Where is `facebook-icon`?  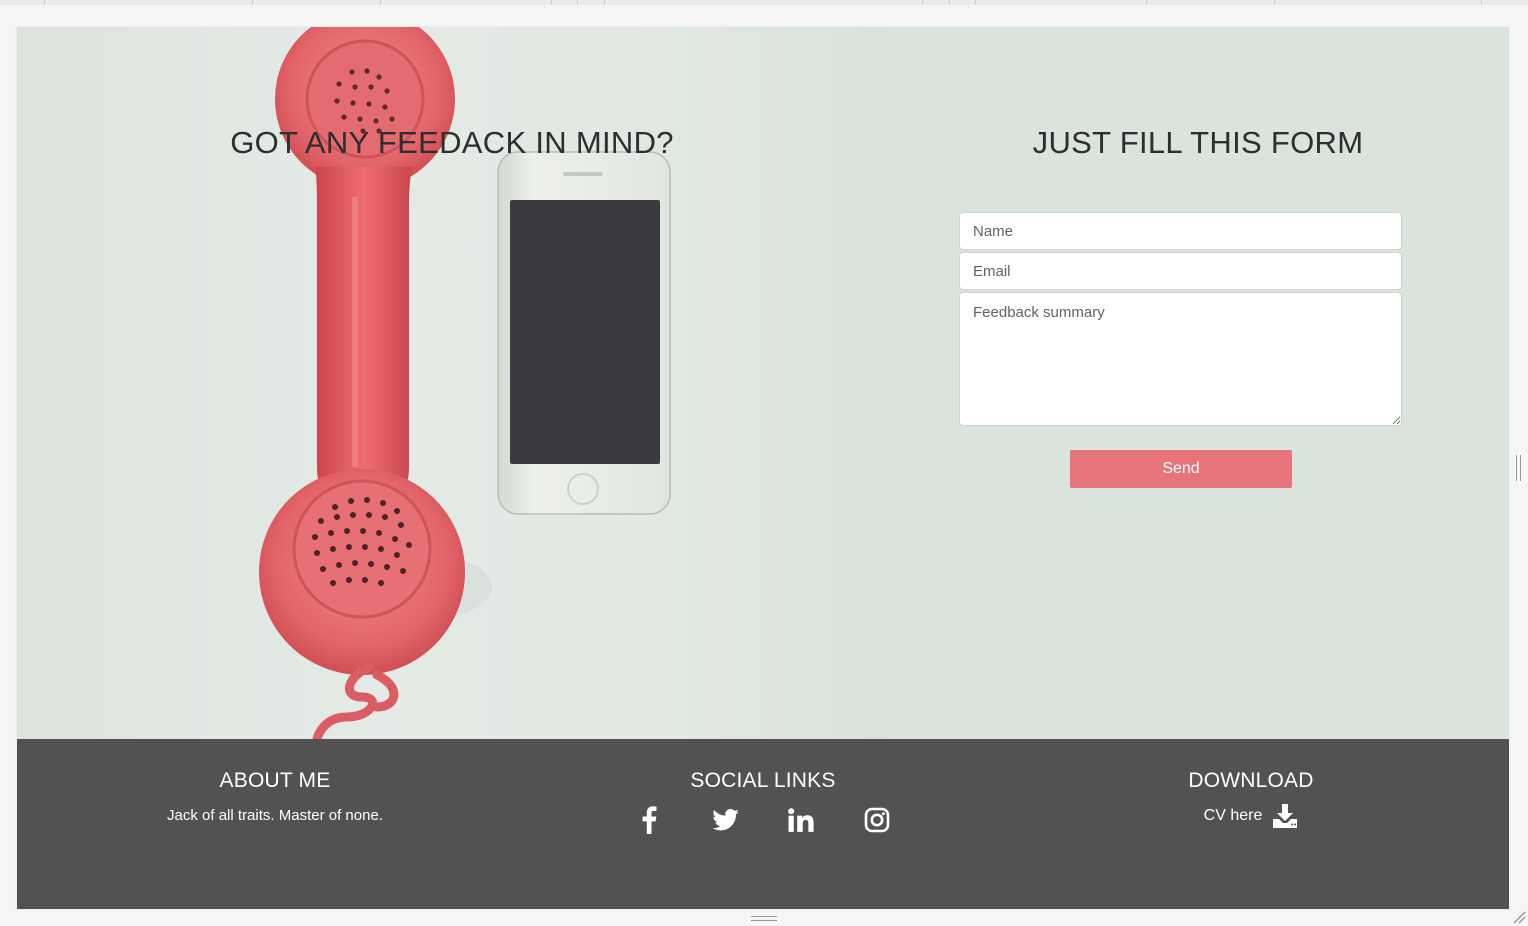
facebook-icon is located at coordinates (649, 820).